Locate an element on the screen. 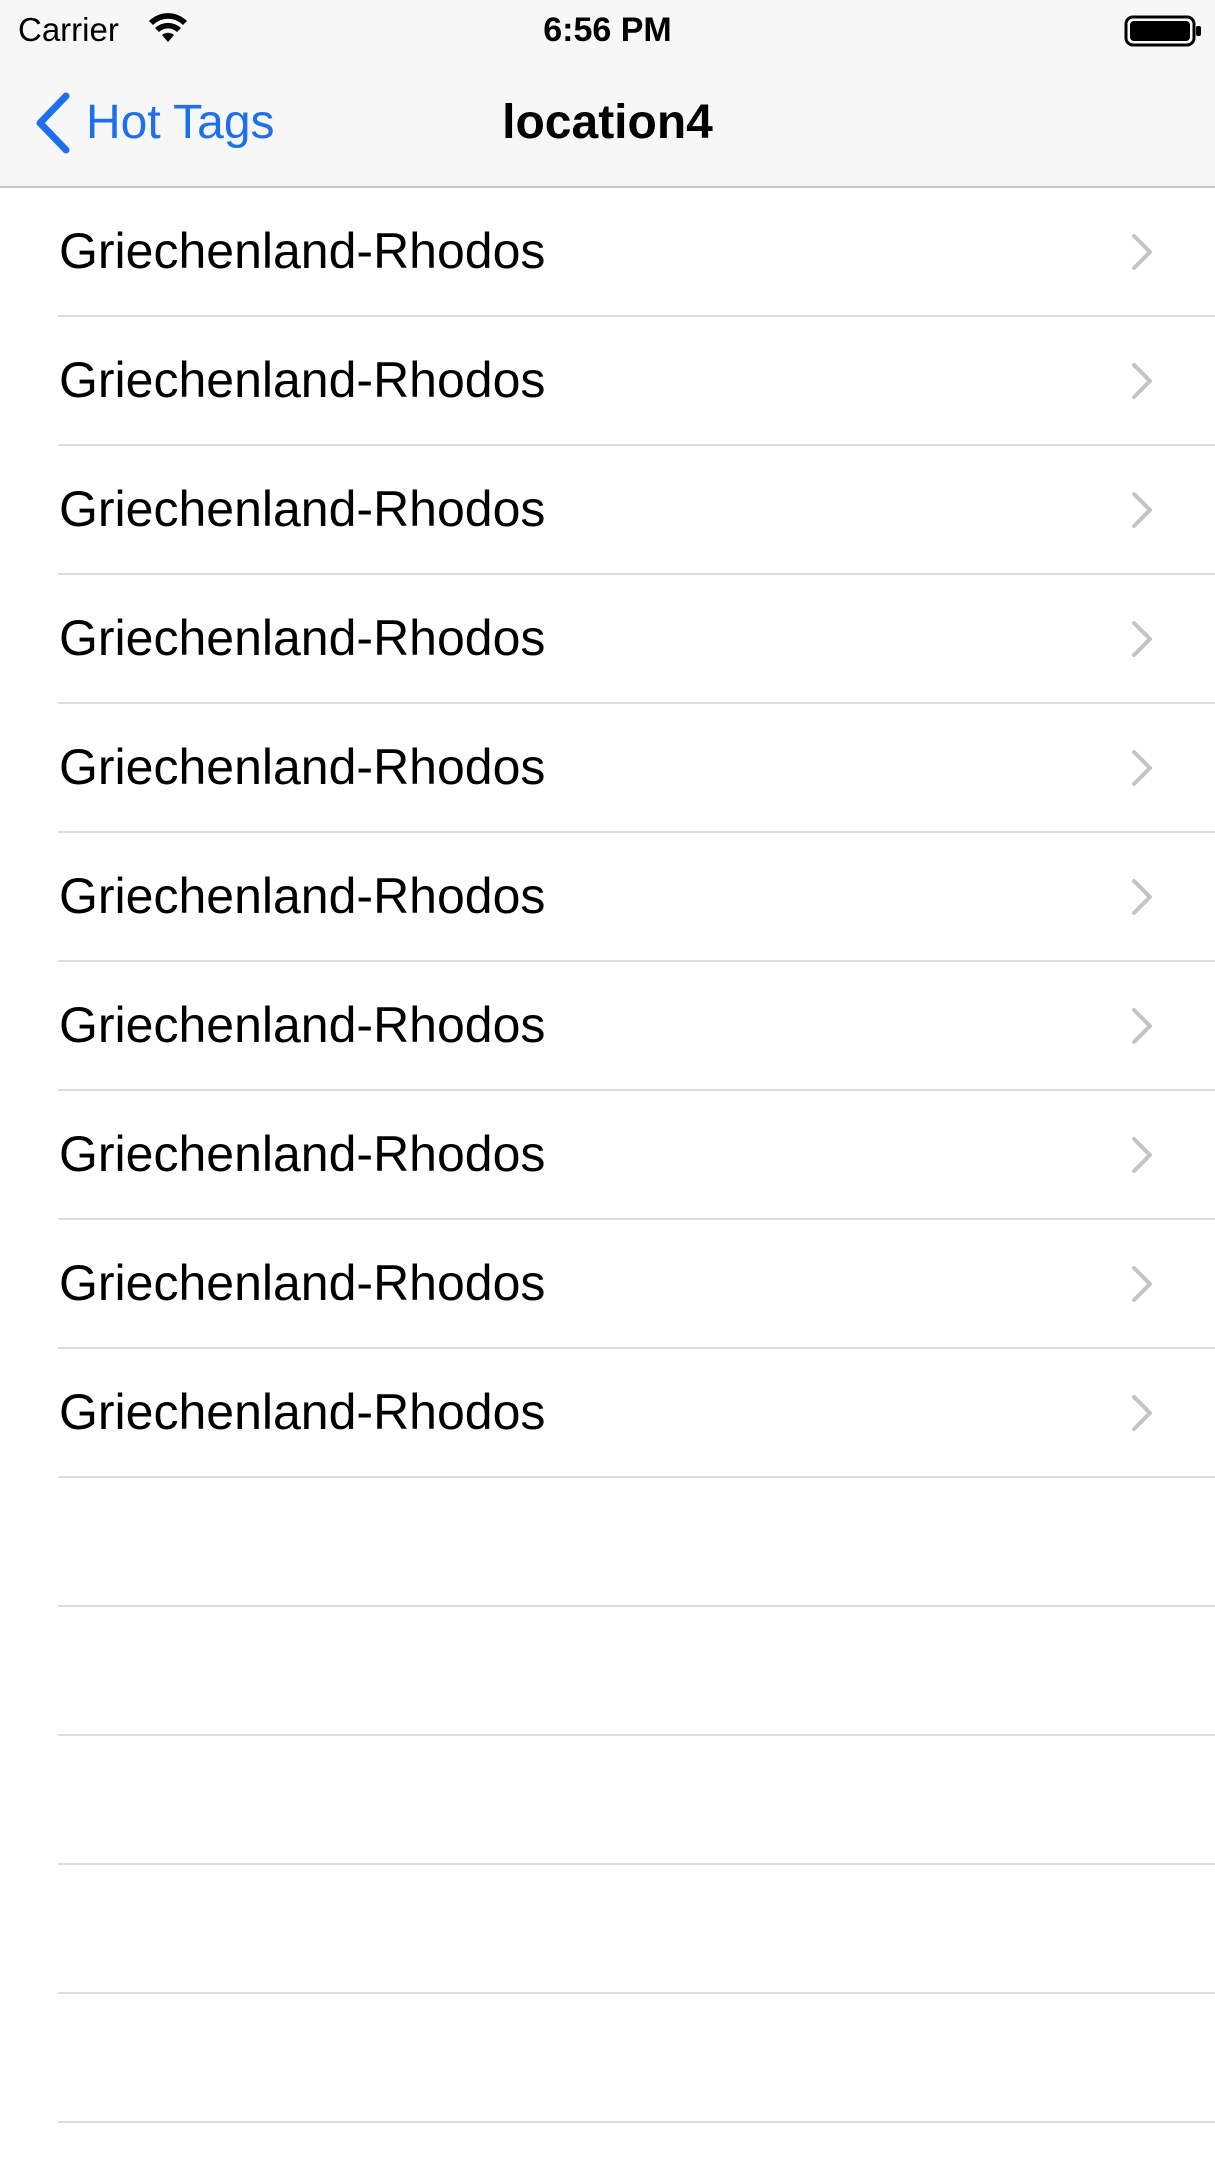 This screenshot has width=1215, height=2160. navigation-bar: Hot Tags location4 is located at coordinates (607, 124).